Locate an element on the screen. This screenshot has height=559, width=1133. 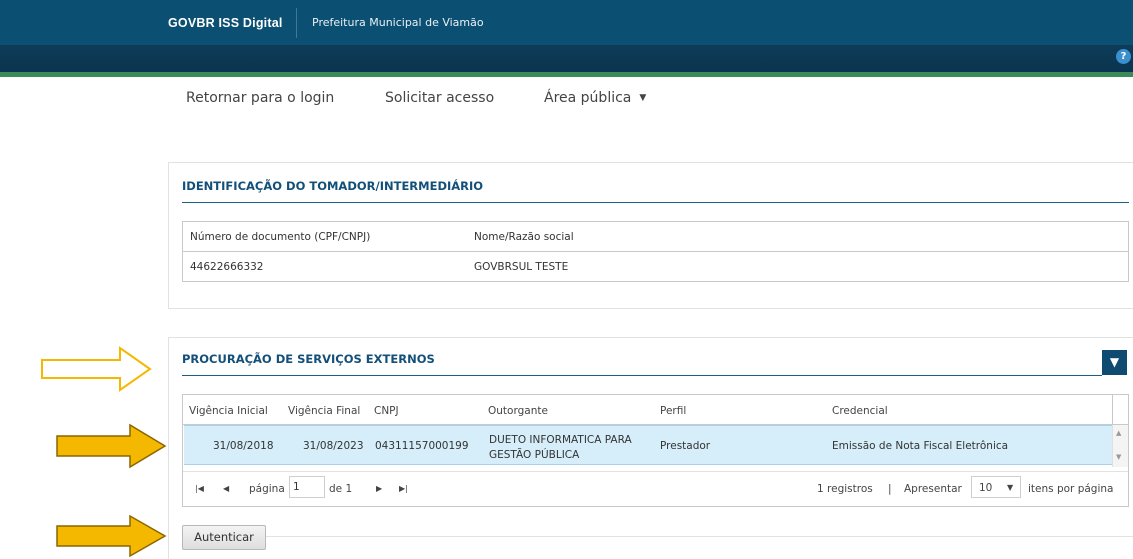
company-name: GOVBRSUL TESTE is located at coordinates (521, 267).